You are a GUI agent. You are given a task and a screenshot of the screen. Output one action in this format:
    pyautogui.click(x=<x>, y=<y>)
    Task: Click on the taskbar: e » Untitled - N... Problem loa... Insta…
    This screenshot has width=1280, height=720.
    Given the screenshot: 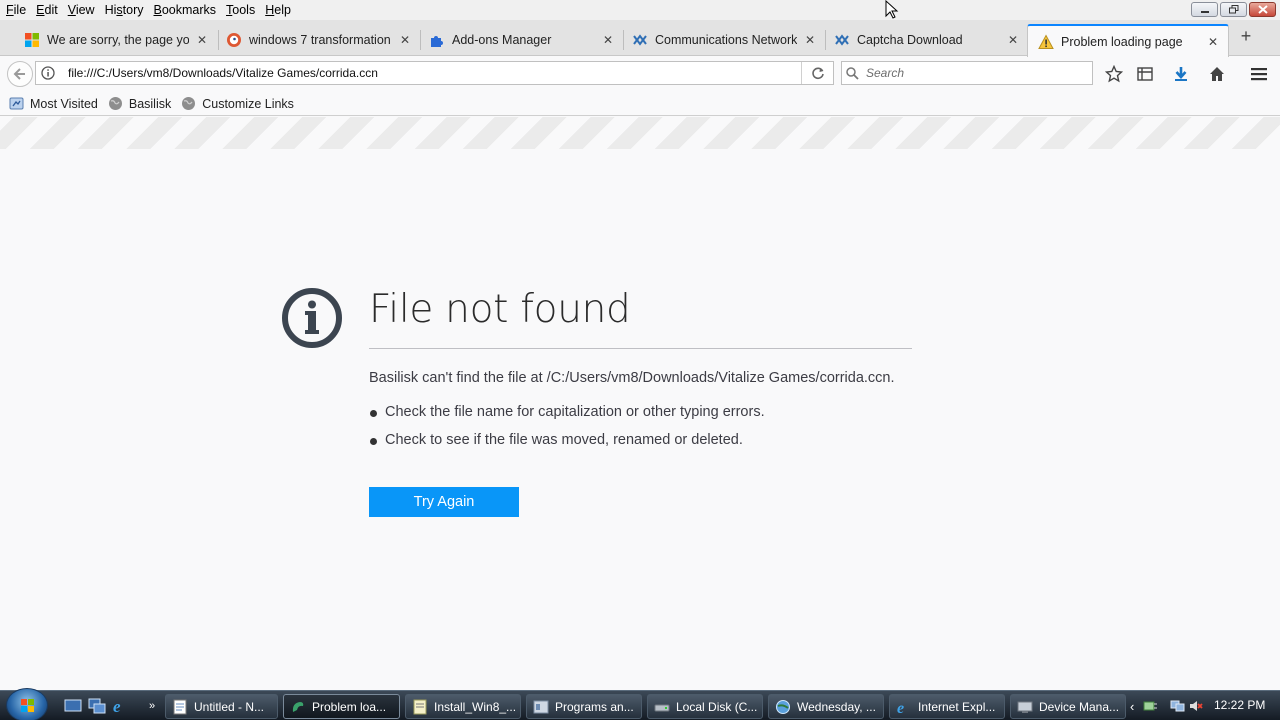 What is the action you would take?
    pyautogui.click(x=640, y=704)
    